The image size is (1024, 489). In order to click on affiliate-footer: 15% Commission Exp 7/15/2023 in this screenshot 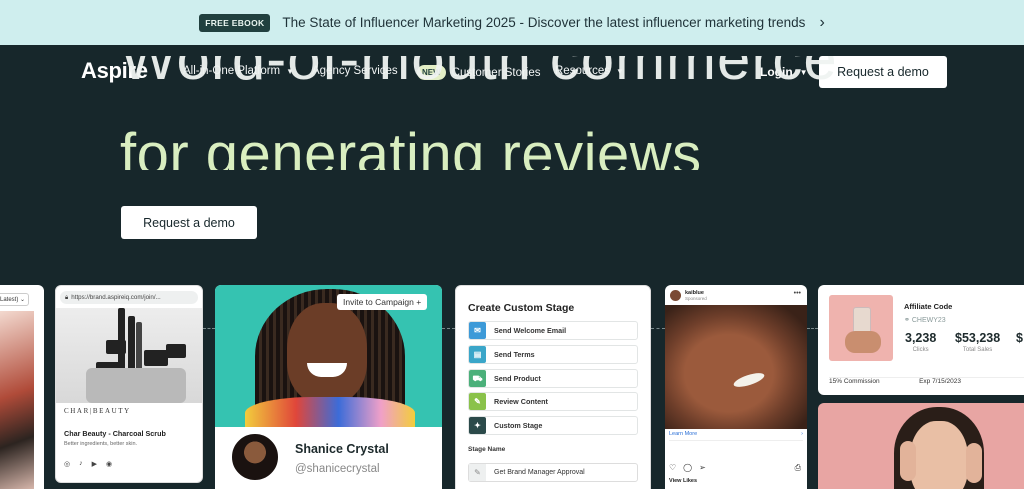, I will do `click(926, 381)`.